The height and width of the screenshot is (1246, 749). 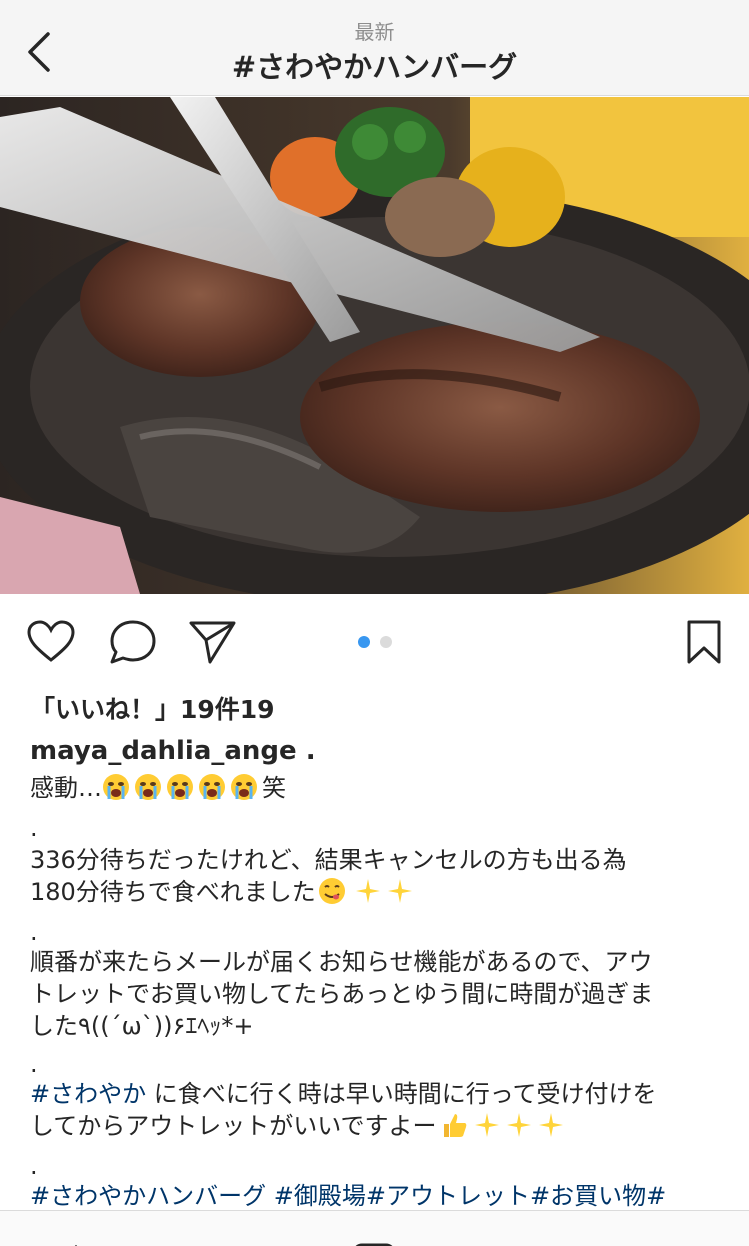 What do you see at coordinates (213, 643) in the screenshot?
I see `paper-plane-icon` at bounding box center [213, 643].